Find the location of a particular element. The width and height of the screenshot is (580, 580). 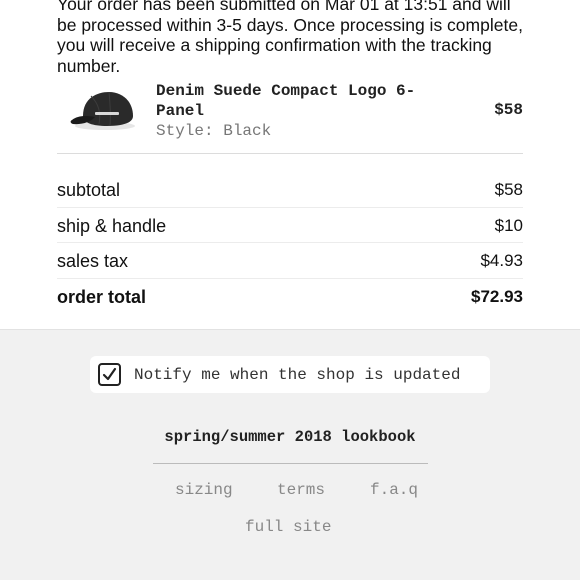

notify-checkbox is located at coordinates (109, 374).